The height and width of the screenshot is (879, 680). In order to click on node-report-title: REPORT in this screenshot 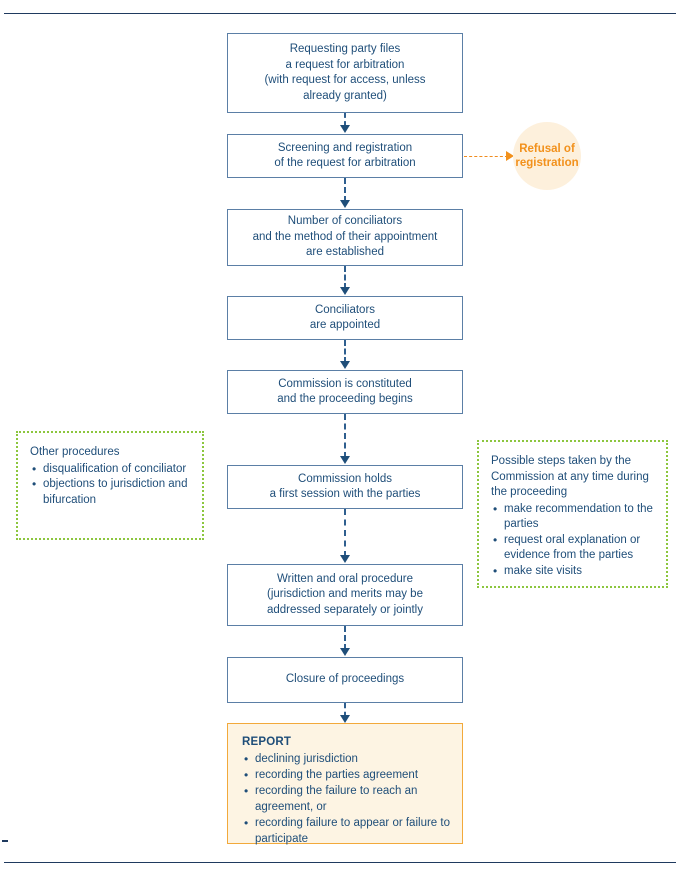, I will do `click(267, 742)`.